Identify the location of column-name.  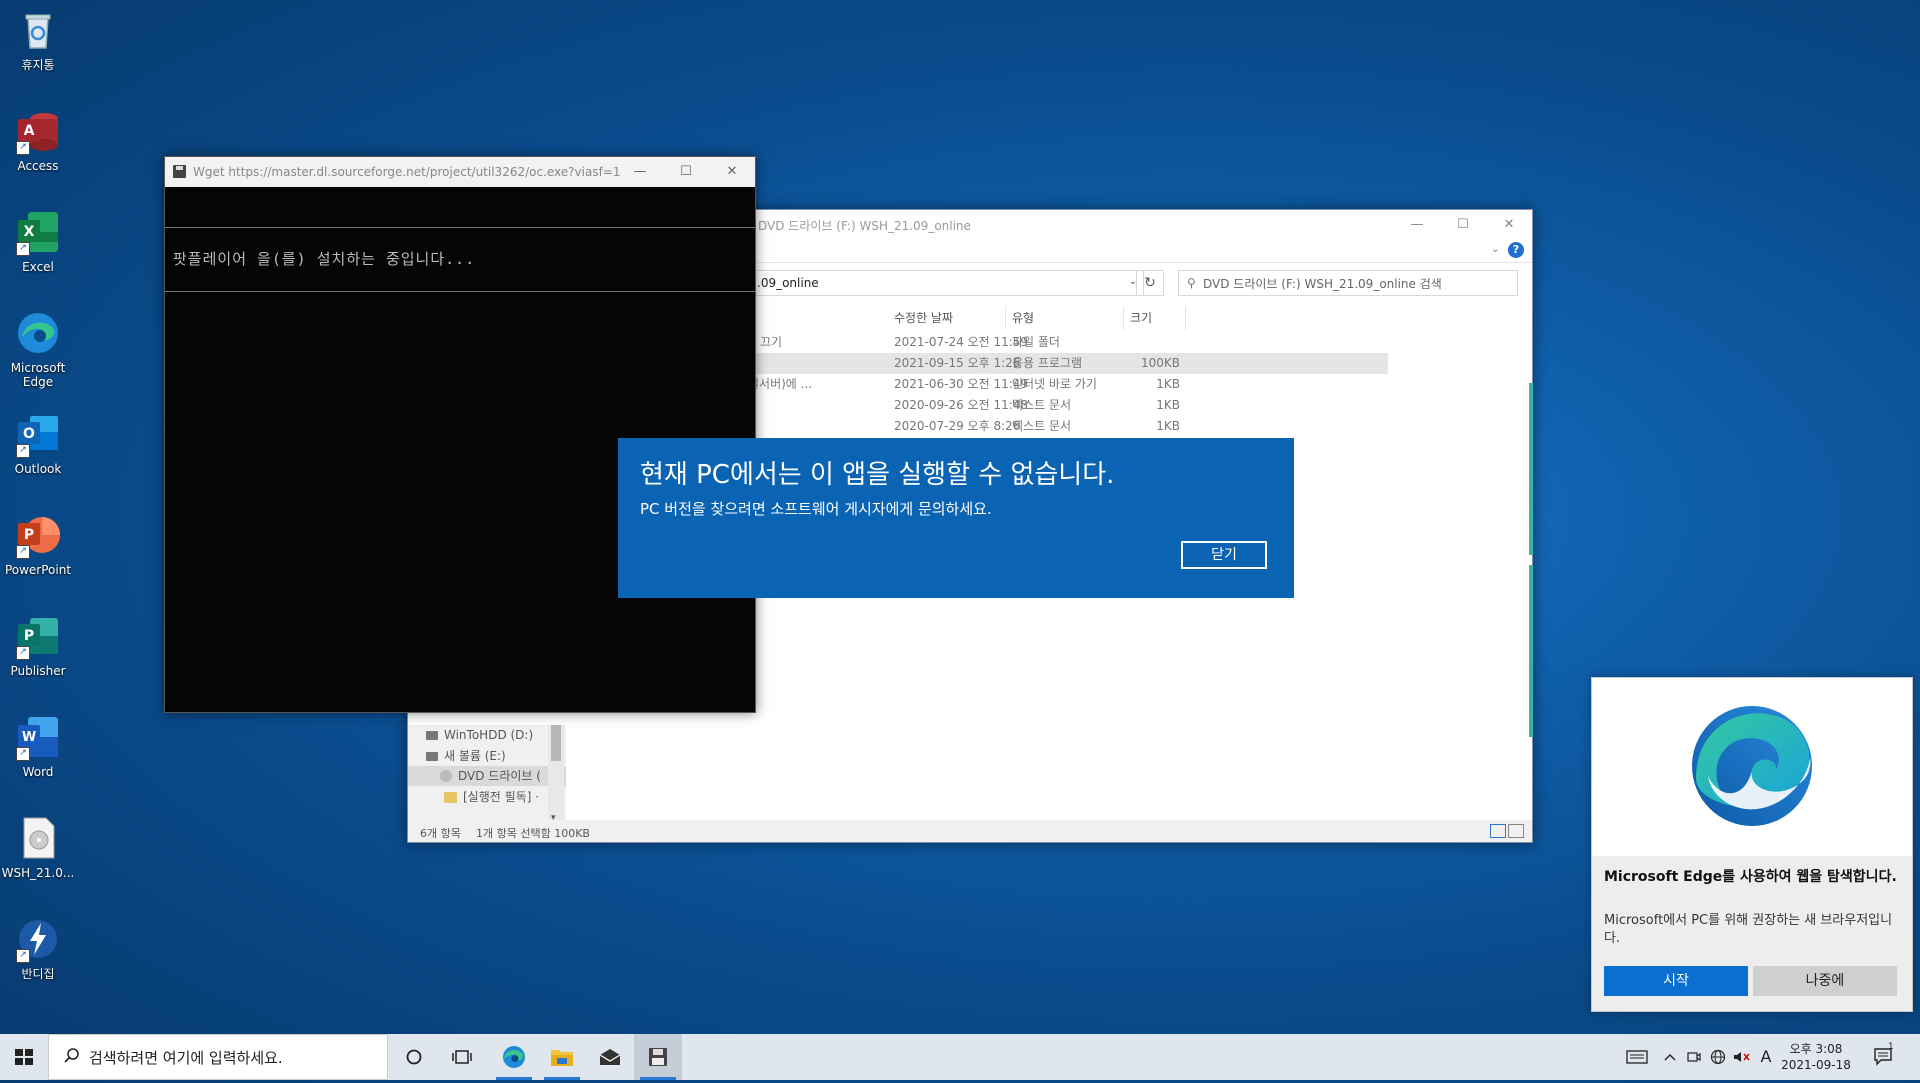
(818, 318).